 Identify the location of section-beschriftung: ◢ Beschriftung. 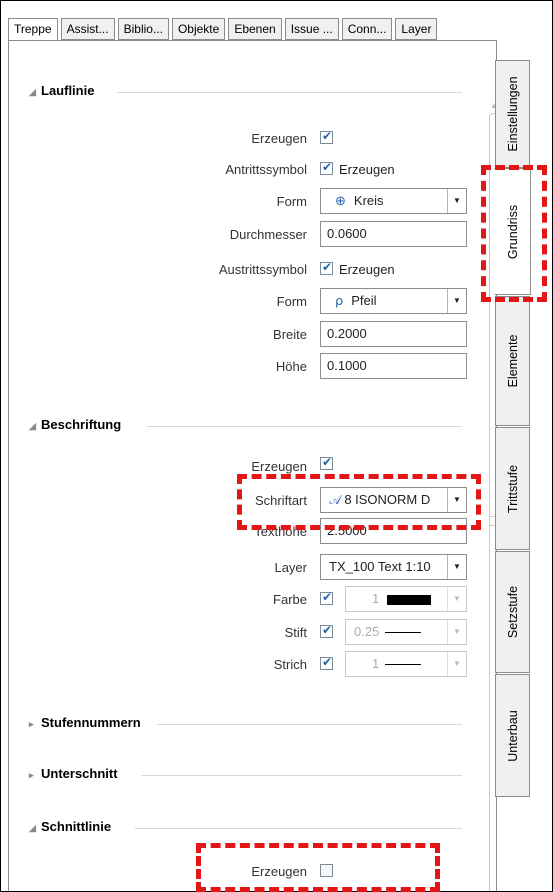
(245, 424).